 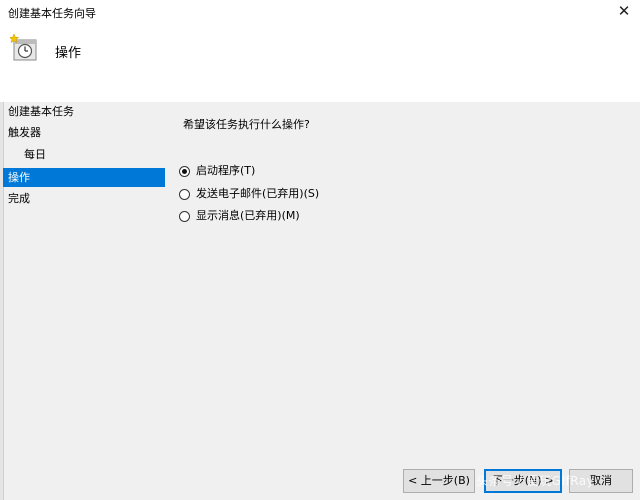 I want to click on radio-start-program, so click(x=184, y=171).